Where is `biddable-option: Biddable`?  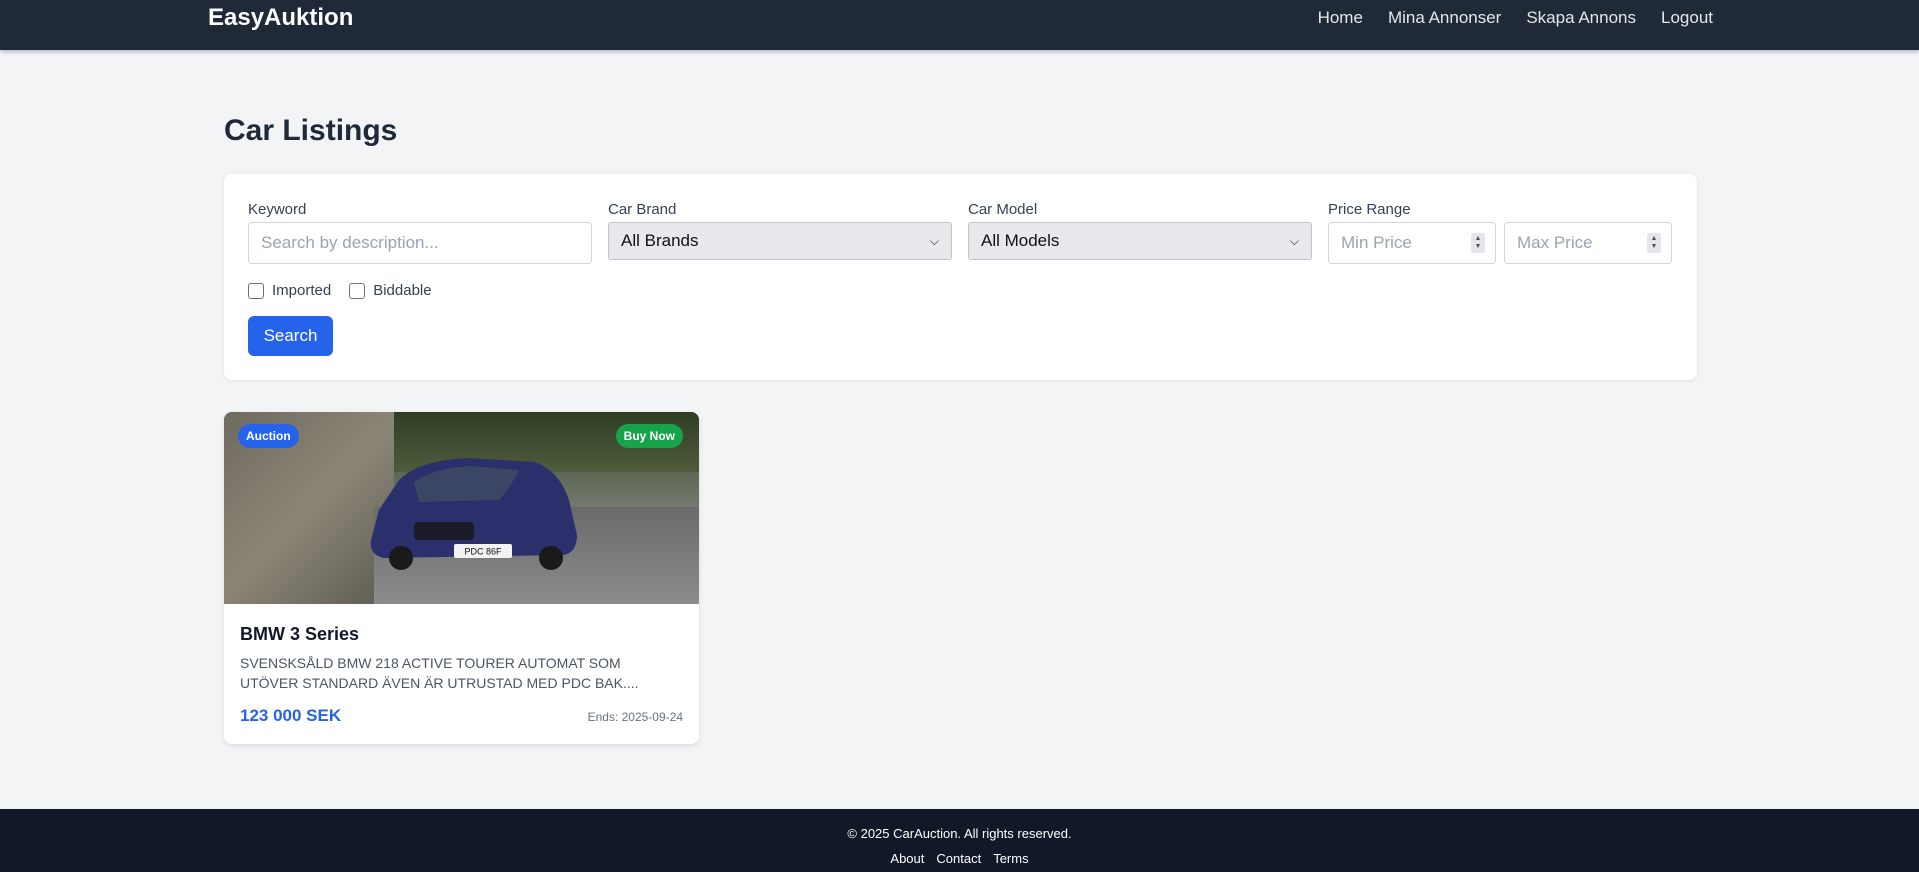 biddable-option: Biddable is located at coordinates (390, 290).